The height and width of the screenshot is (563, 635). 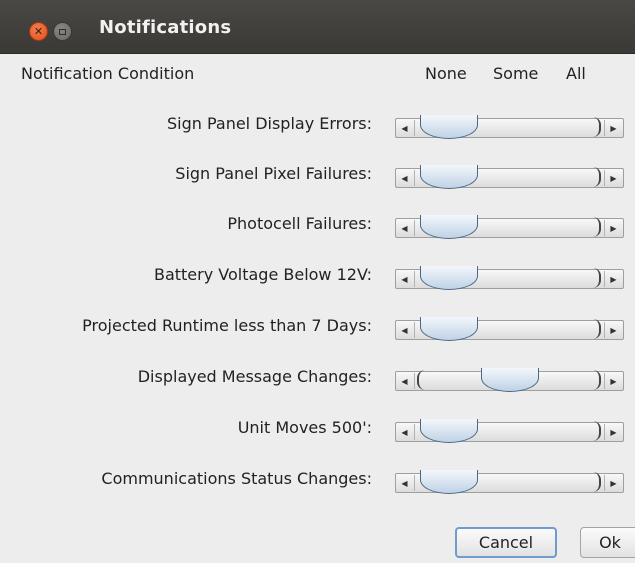 I want to click on condition-label: Displayed Message Changes:, so click(x=254, y=376).